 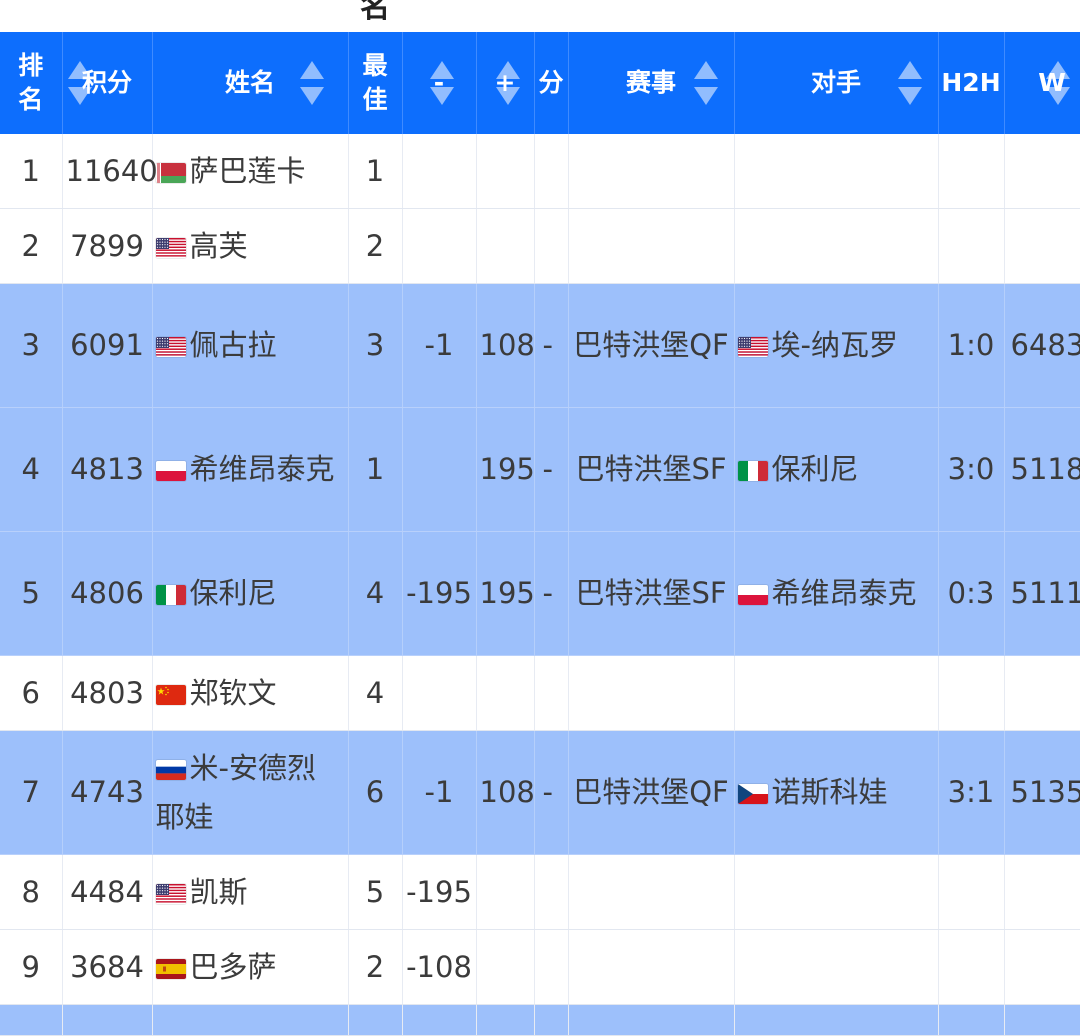 I want to click on cell-best: 1, so click(x=375, y=171).